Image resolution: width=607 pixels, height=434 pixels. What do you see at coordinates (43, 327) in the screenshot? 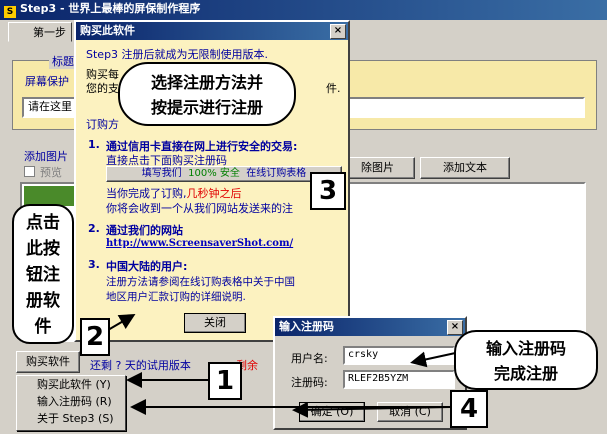
I see `callout-left-line5: 件` at bounding box center [43, 327].